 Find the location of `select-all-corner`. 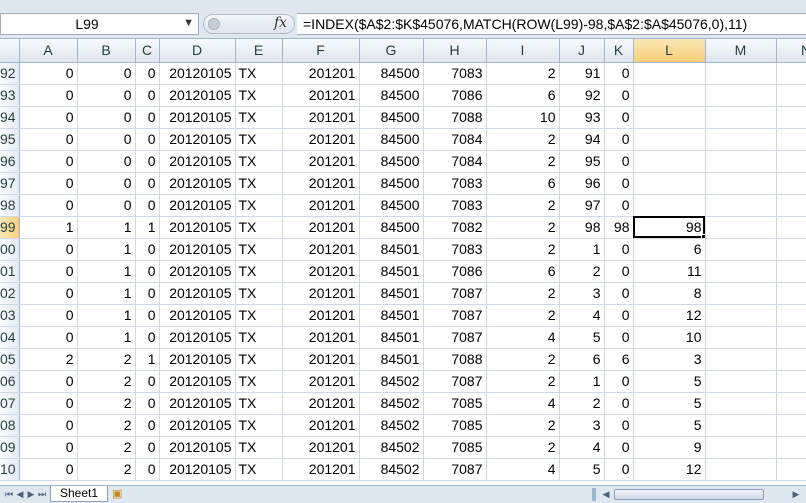

select-all-corner is located at coordinates (10, 51).